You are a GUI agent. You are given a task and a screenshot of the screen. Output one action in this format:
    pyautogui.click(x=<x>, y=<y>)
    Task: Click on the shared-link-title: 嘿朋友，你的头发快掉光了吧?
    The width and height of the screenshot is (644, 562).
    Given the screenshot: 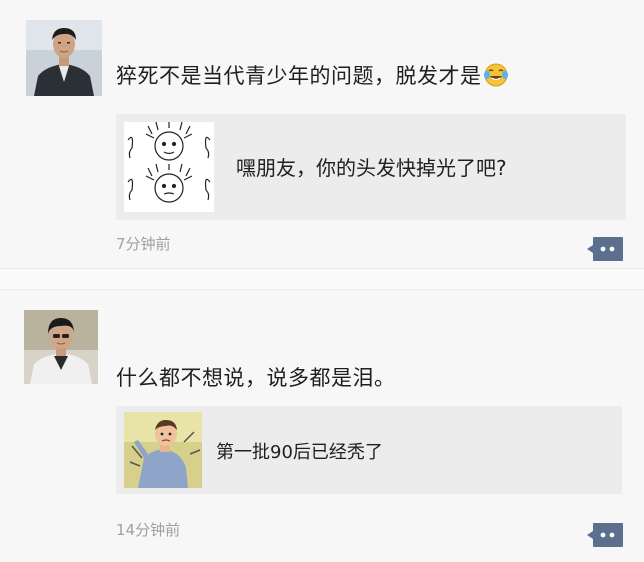 What is the action you would take?
    pyautogui.click(x=371, y=168)
    